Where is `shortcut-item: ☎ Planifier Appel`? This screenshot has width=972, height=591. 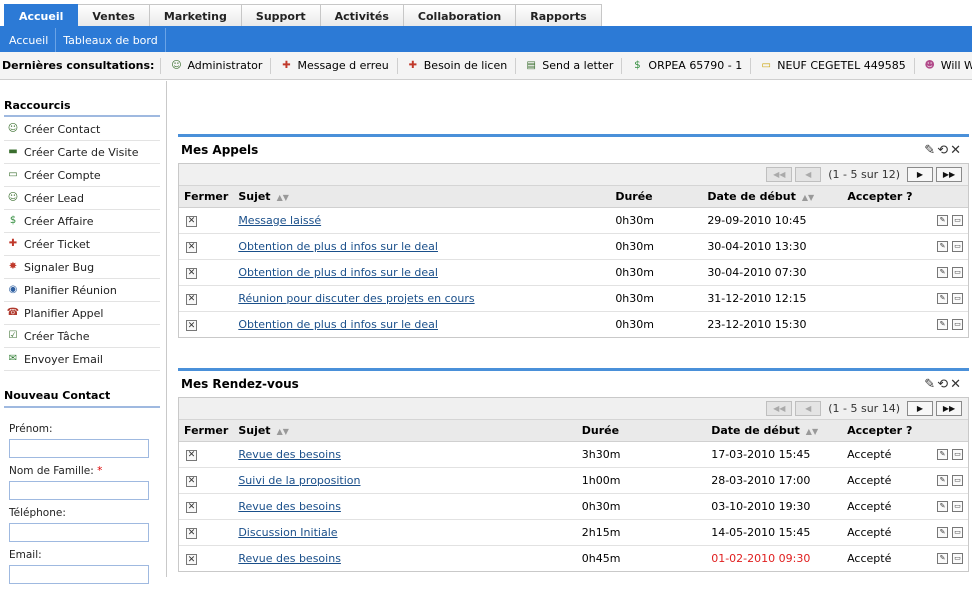
shortcut-item: ☎ Planifier Appel is located at coordinates (82, 313).